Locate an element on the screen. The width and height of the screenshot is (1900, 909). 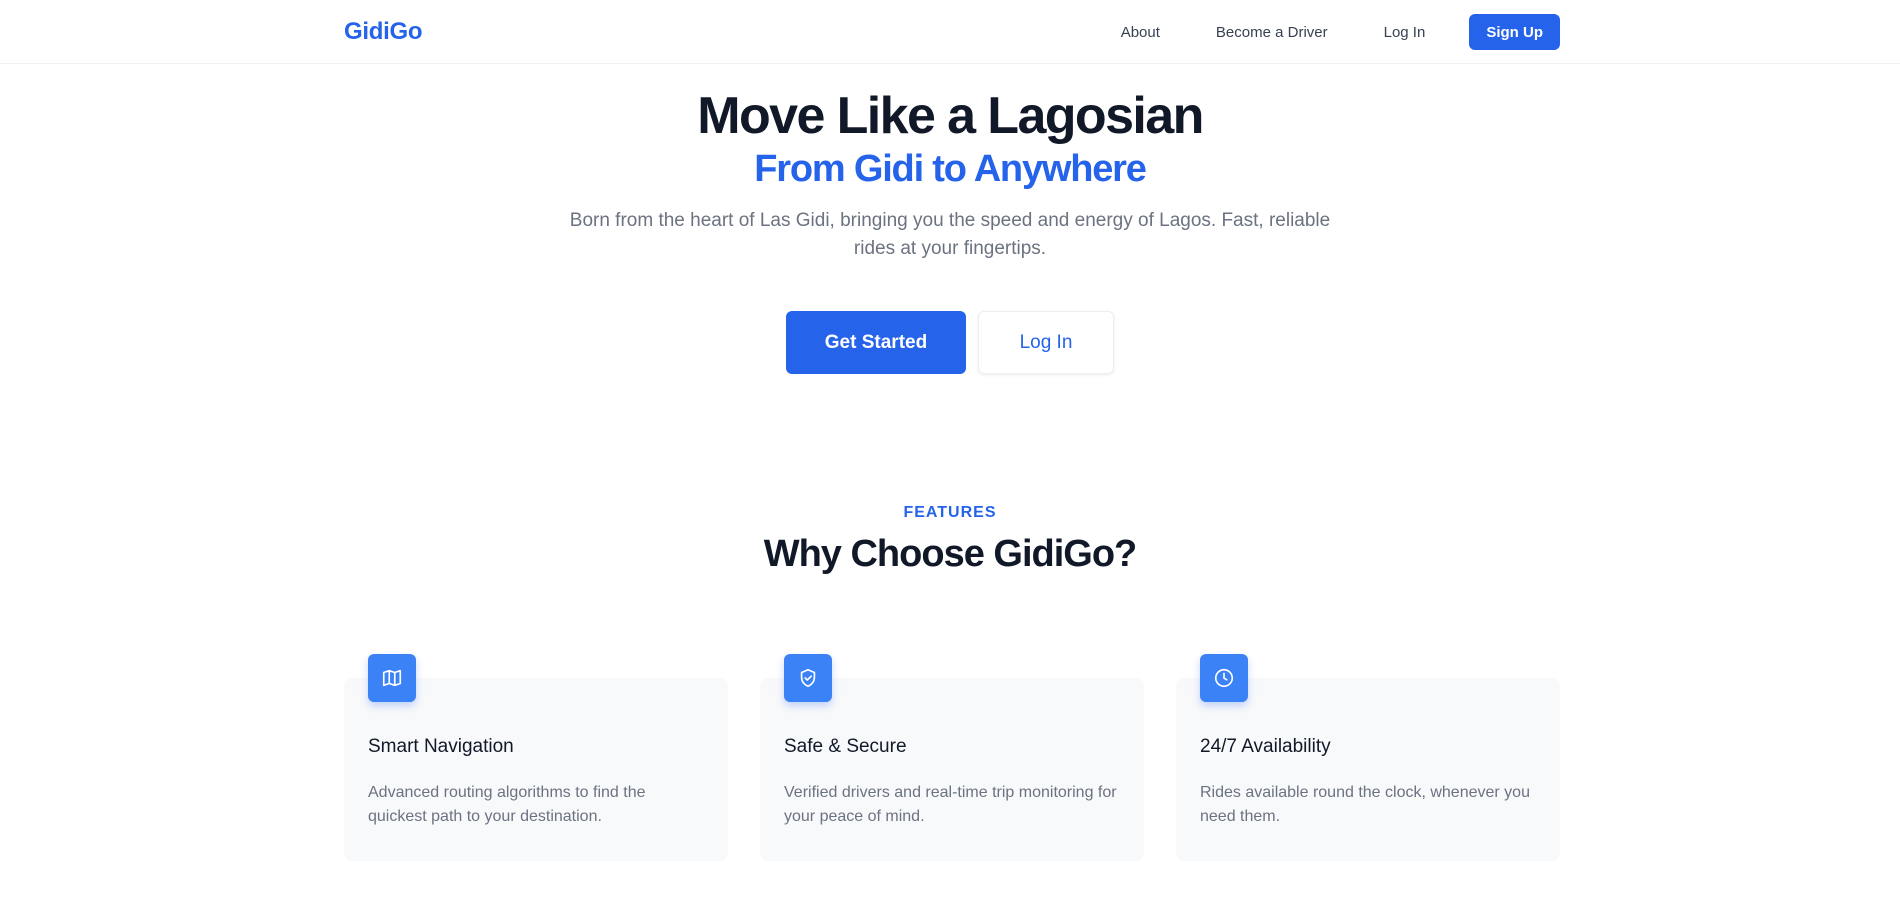
feature-card-title: 24/7 Availability is located at coordinates (1265, 746).